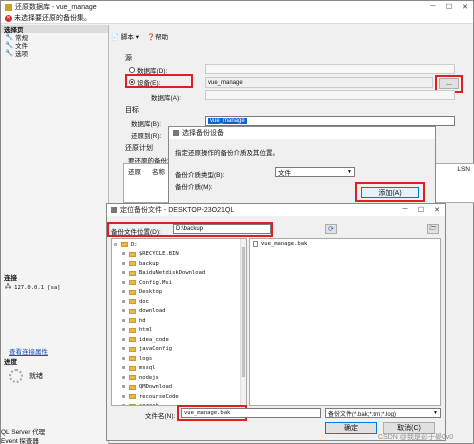 This screenshot has height=444, width=474. What do you see at coordinates (227, 153) in the screenshot?
I see `device-dialog-prompt: 指定还原操作的备份介质及其位置。` at bounding box center [227, 153].